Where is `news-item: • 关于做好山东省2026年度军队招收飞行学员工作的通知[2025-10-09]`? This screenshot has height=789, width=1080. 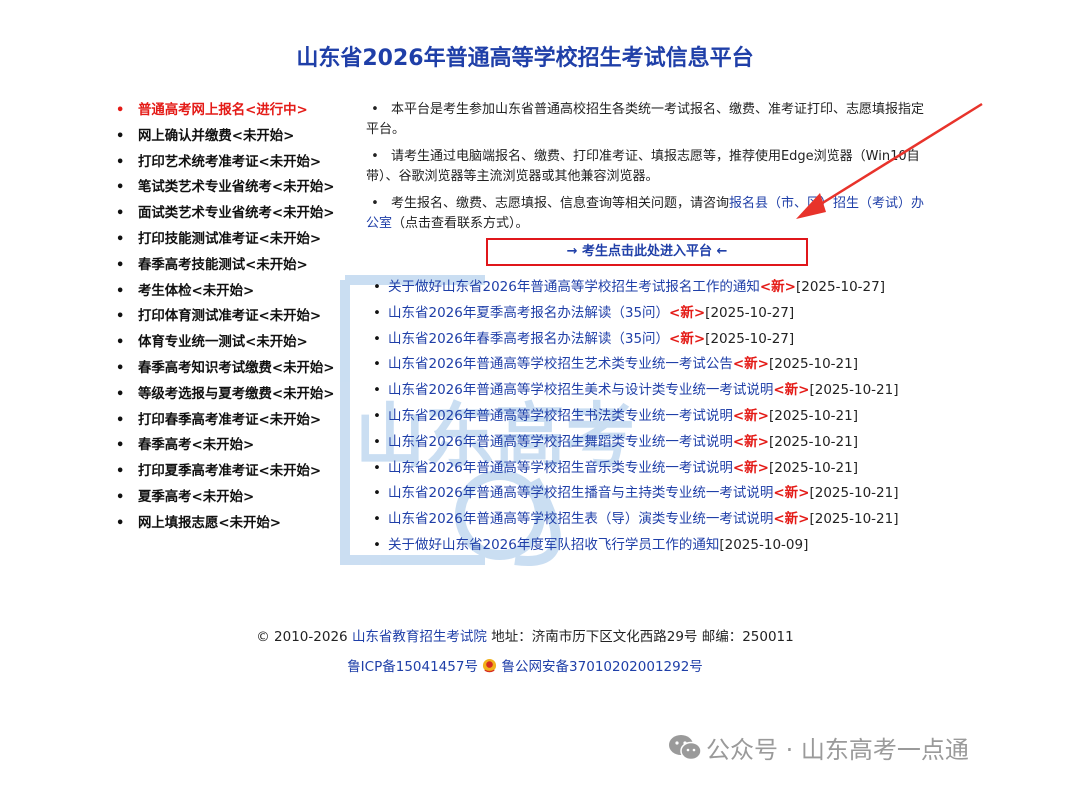 news-item: • 关于做好山东省2026年度军队招收飞行学员工作的通知[2025-10-09] is located at coordinates (649, 546).